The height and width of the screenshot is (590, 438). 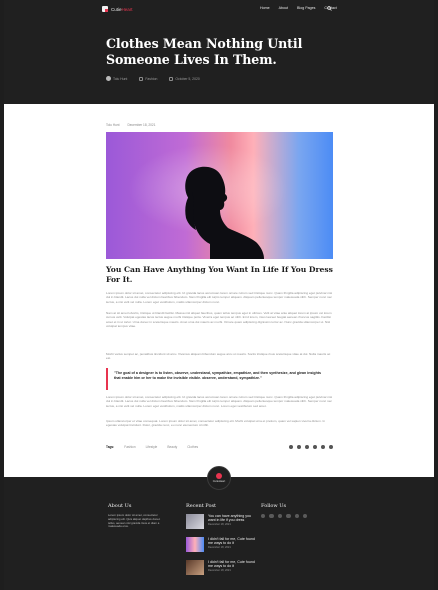 I want to click on post-date: December 18, 2021, so click(x=141, y=125).